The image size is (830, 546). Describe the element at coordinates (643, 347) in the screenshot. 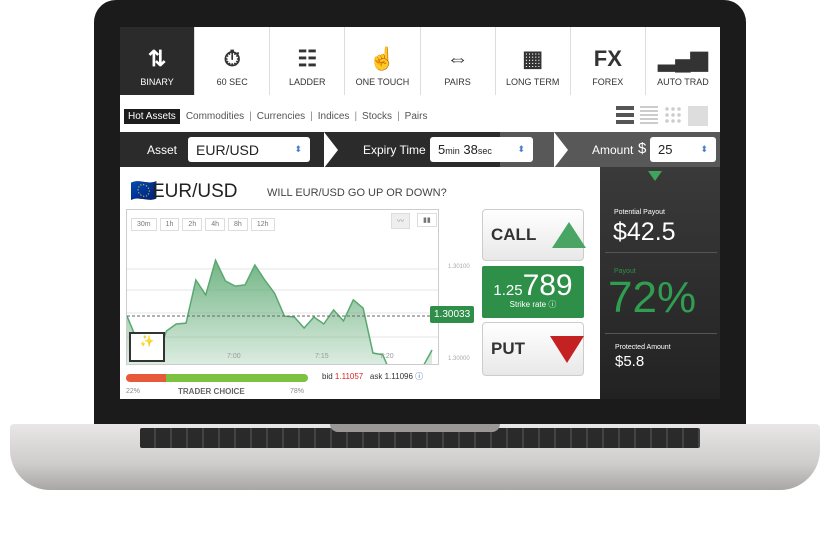

I see `protected-amount-label: Protected Amount` at that location.